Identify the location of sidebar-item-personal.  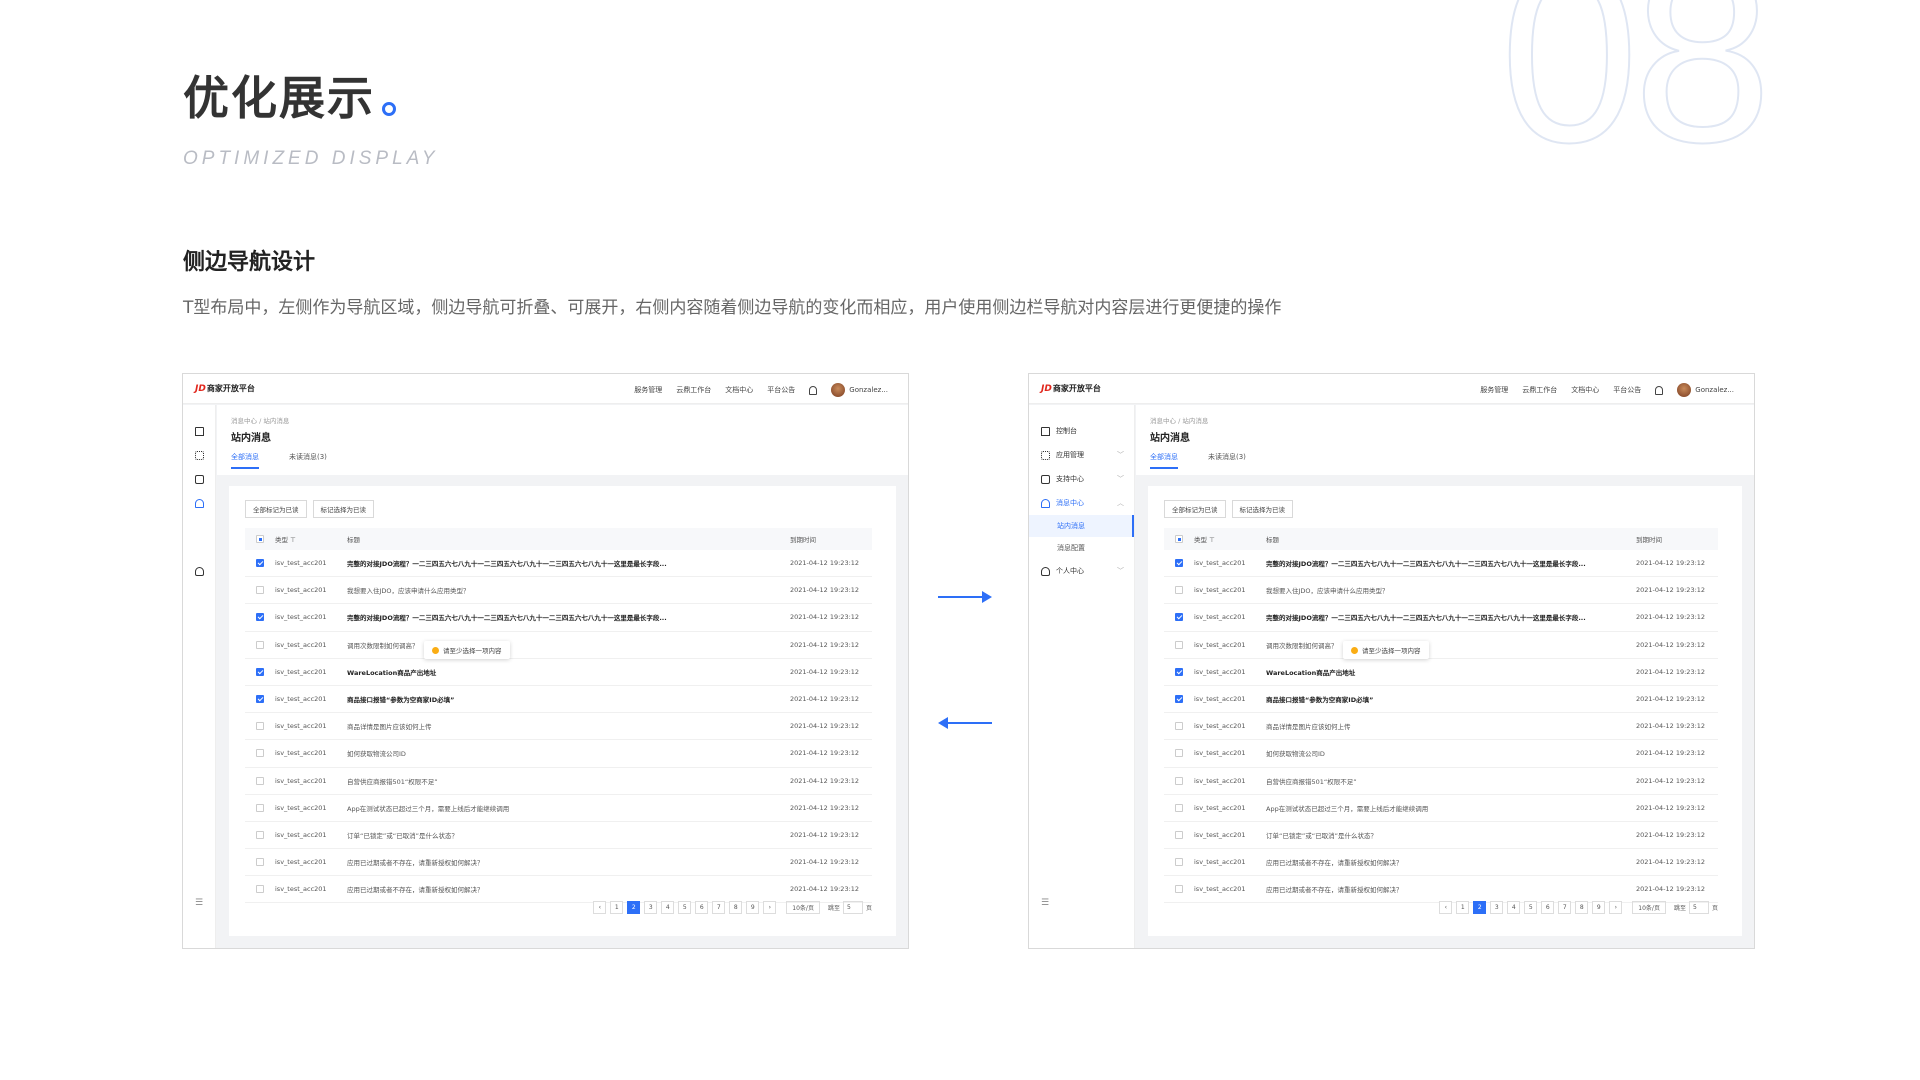
(199, 571).